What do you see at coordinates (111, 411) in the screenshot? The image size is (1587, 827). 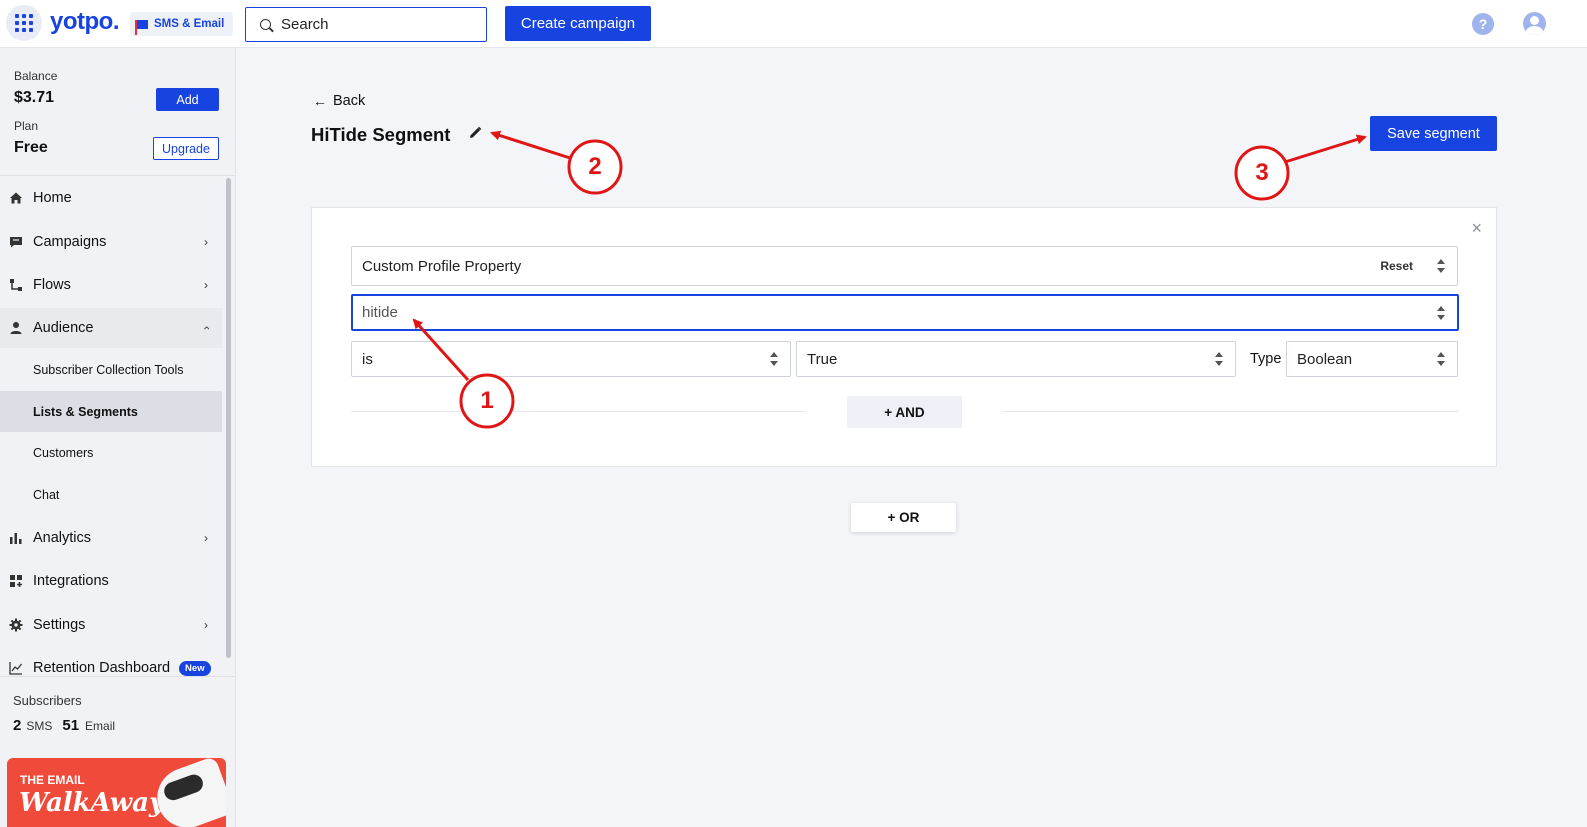 I see `nav-lists-segments: Lists & Segments` at bounding box center [111, 411].